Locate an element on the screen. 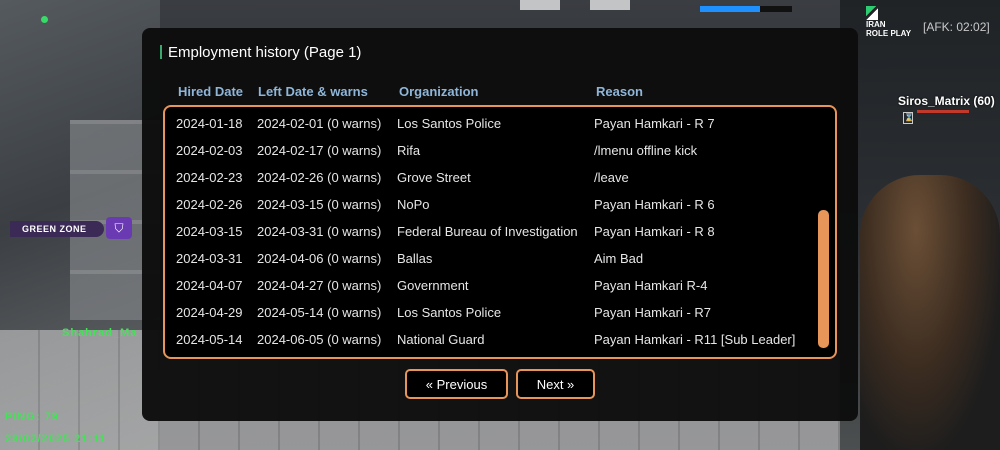  left-date-cell: 2024-02-26 (0 warns) is located at coordinates (319, 177).